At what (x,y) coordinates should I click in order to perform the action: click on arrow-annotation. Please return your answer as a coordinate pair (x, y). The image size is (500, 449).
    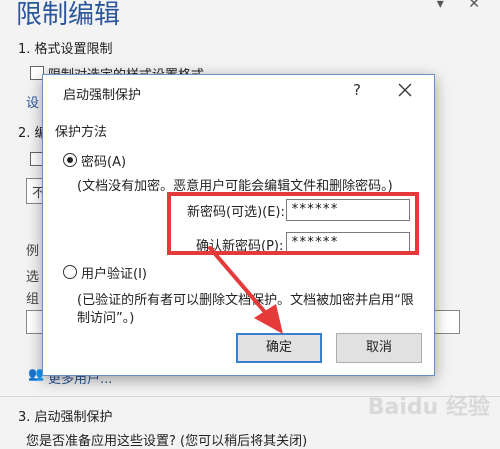
    Looking at the image, I should click on (245, 290).